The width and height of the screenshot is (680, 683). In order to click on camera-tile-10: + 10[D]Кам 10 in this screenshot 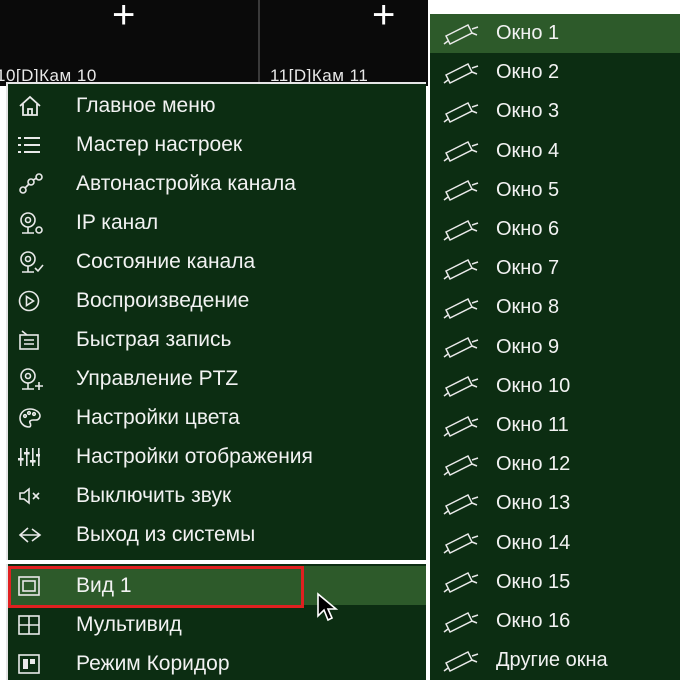, I will do `click(129, 43)`.